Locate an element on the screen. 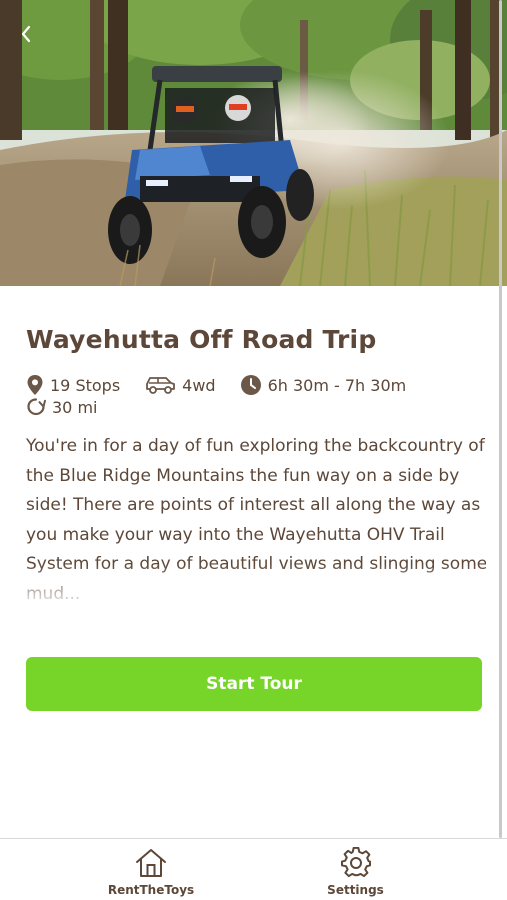 Image resolution: width=507 pixels, height=900 pixels. distance-info: 30 mi is located at coordinates (61, 407).